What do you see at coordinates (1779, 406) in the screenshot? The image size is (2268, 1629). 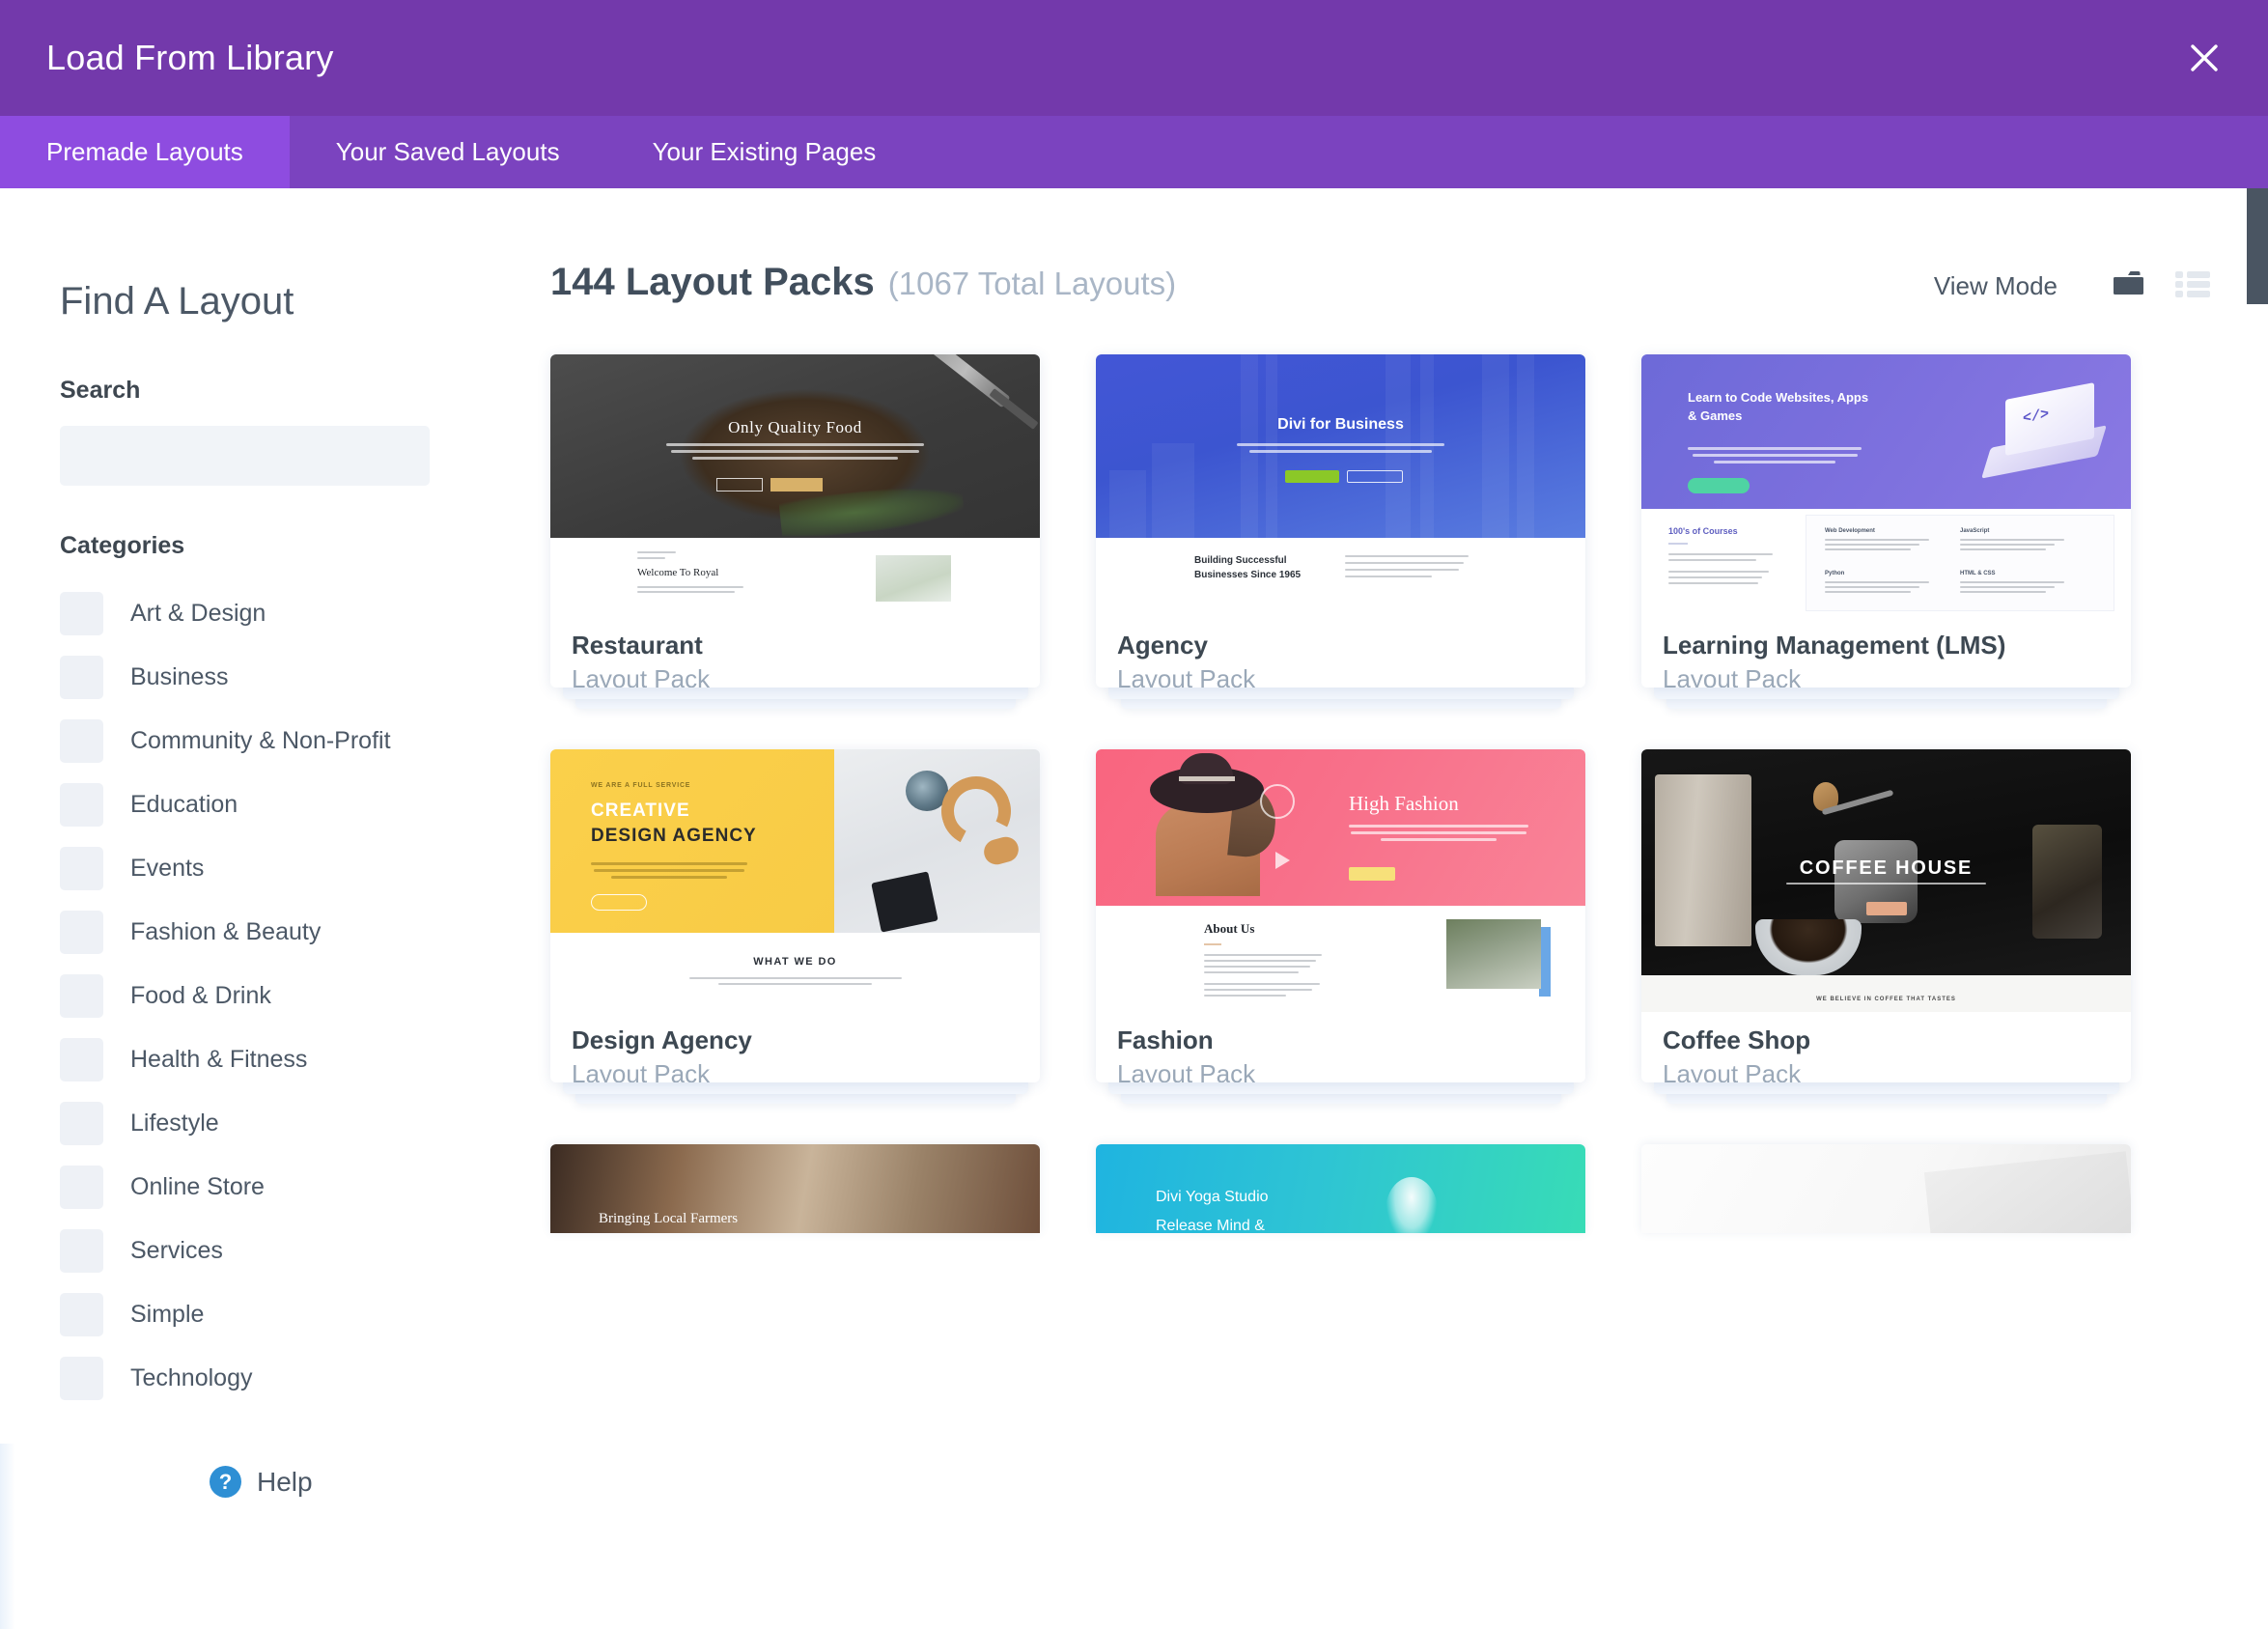 I see `thumb-hero-title: Learn to Code Websites, Apps & Games` at bounding box center [1779, 406].